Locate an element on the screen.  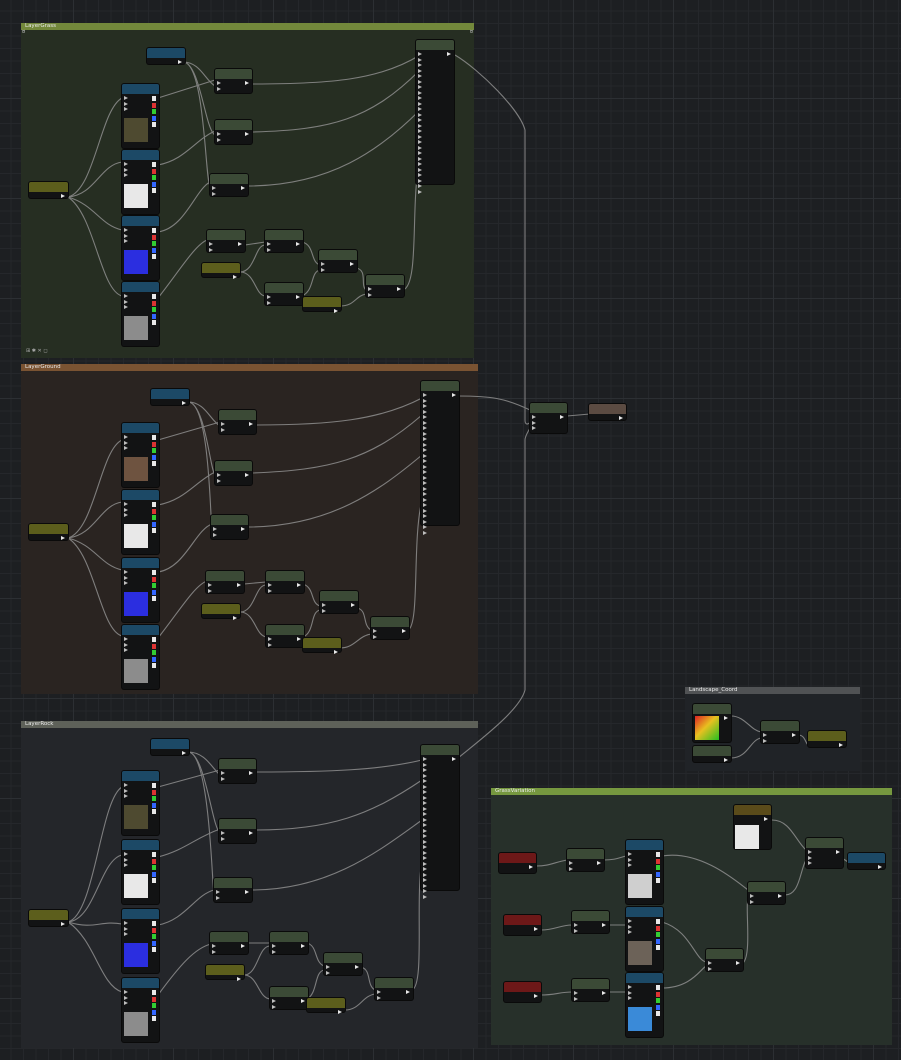
texture-object-node is located at coordinates (752, 827).